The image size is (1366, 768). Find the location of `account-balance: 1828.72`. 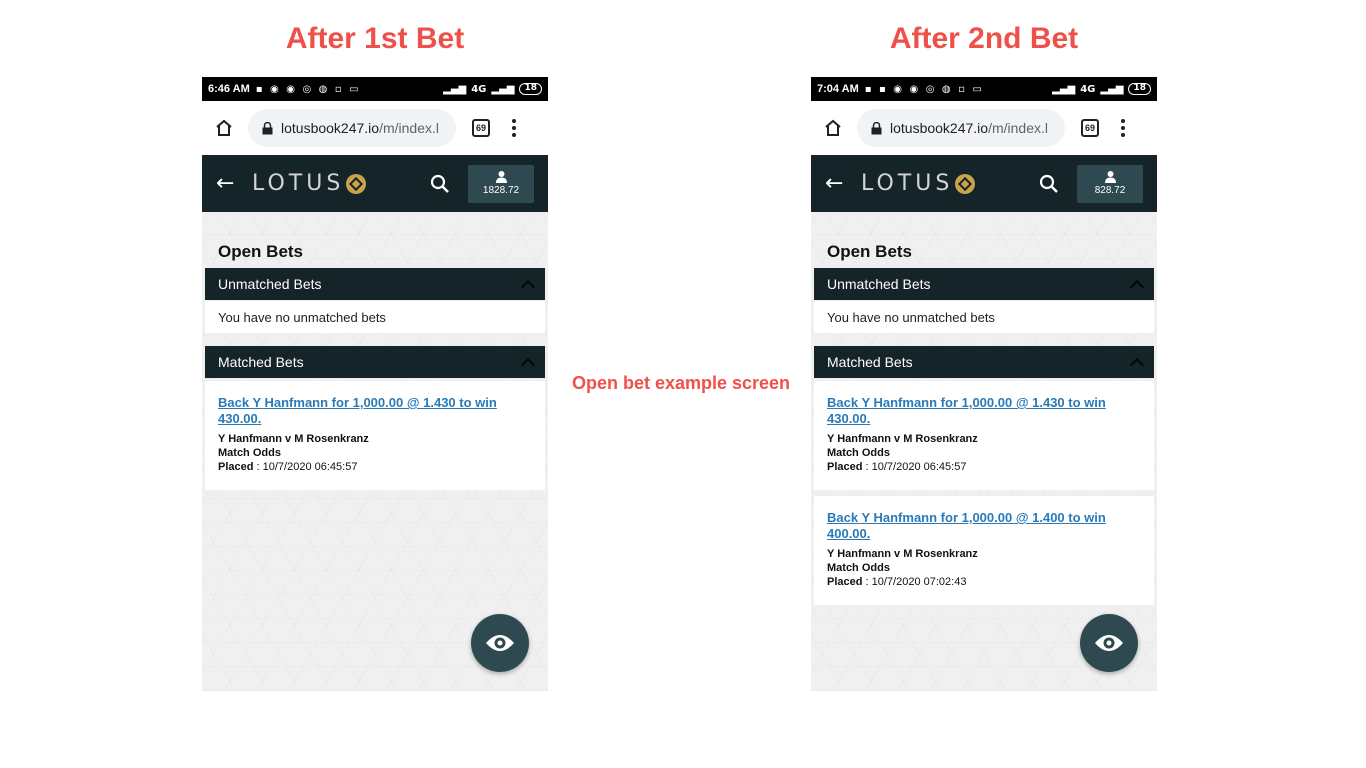

account-balance: 1828.72 is located at coordinates (501, 190).